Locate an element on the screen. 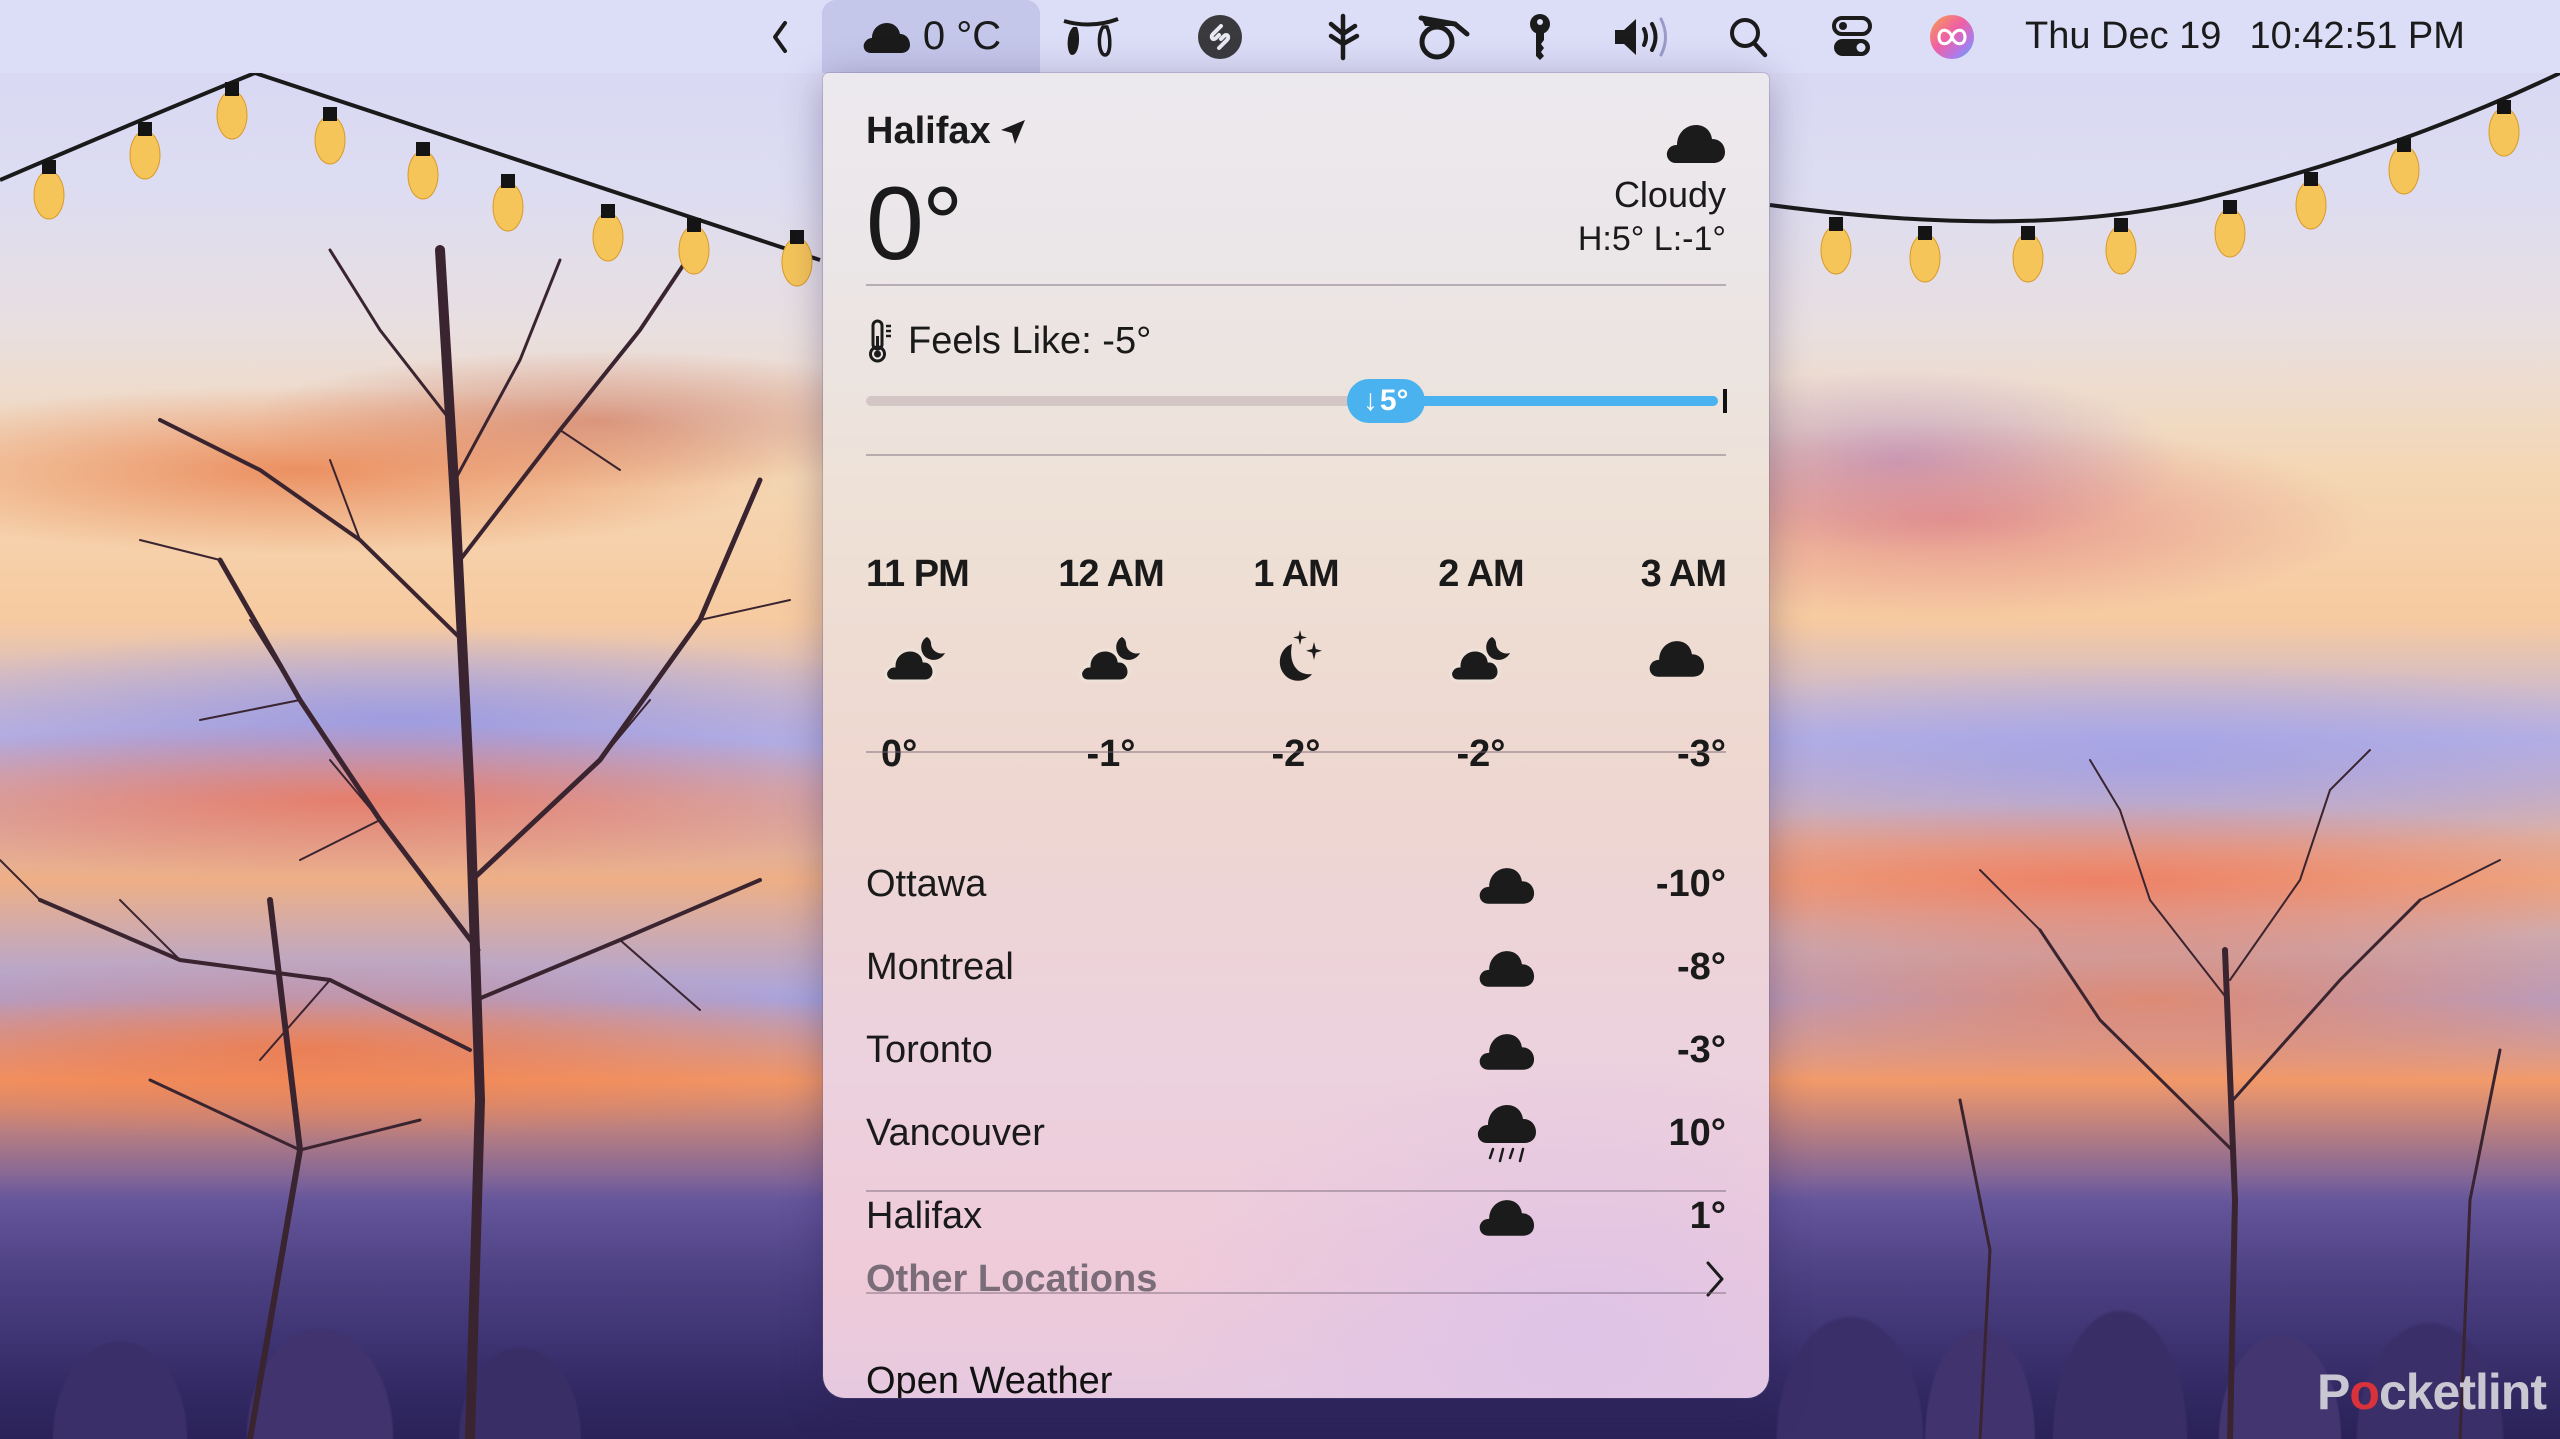 The height and width of the screenshot is (1439, 2560). menubar-volume-button is located at coordinates (1642, 36).